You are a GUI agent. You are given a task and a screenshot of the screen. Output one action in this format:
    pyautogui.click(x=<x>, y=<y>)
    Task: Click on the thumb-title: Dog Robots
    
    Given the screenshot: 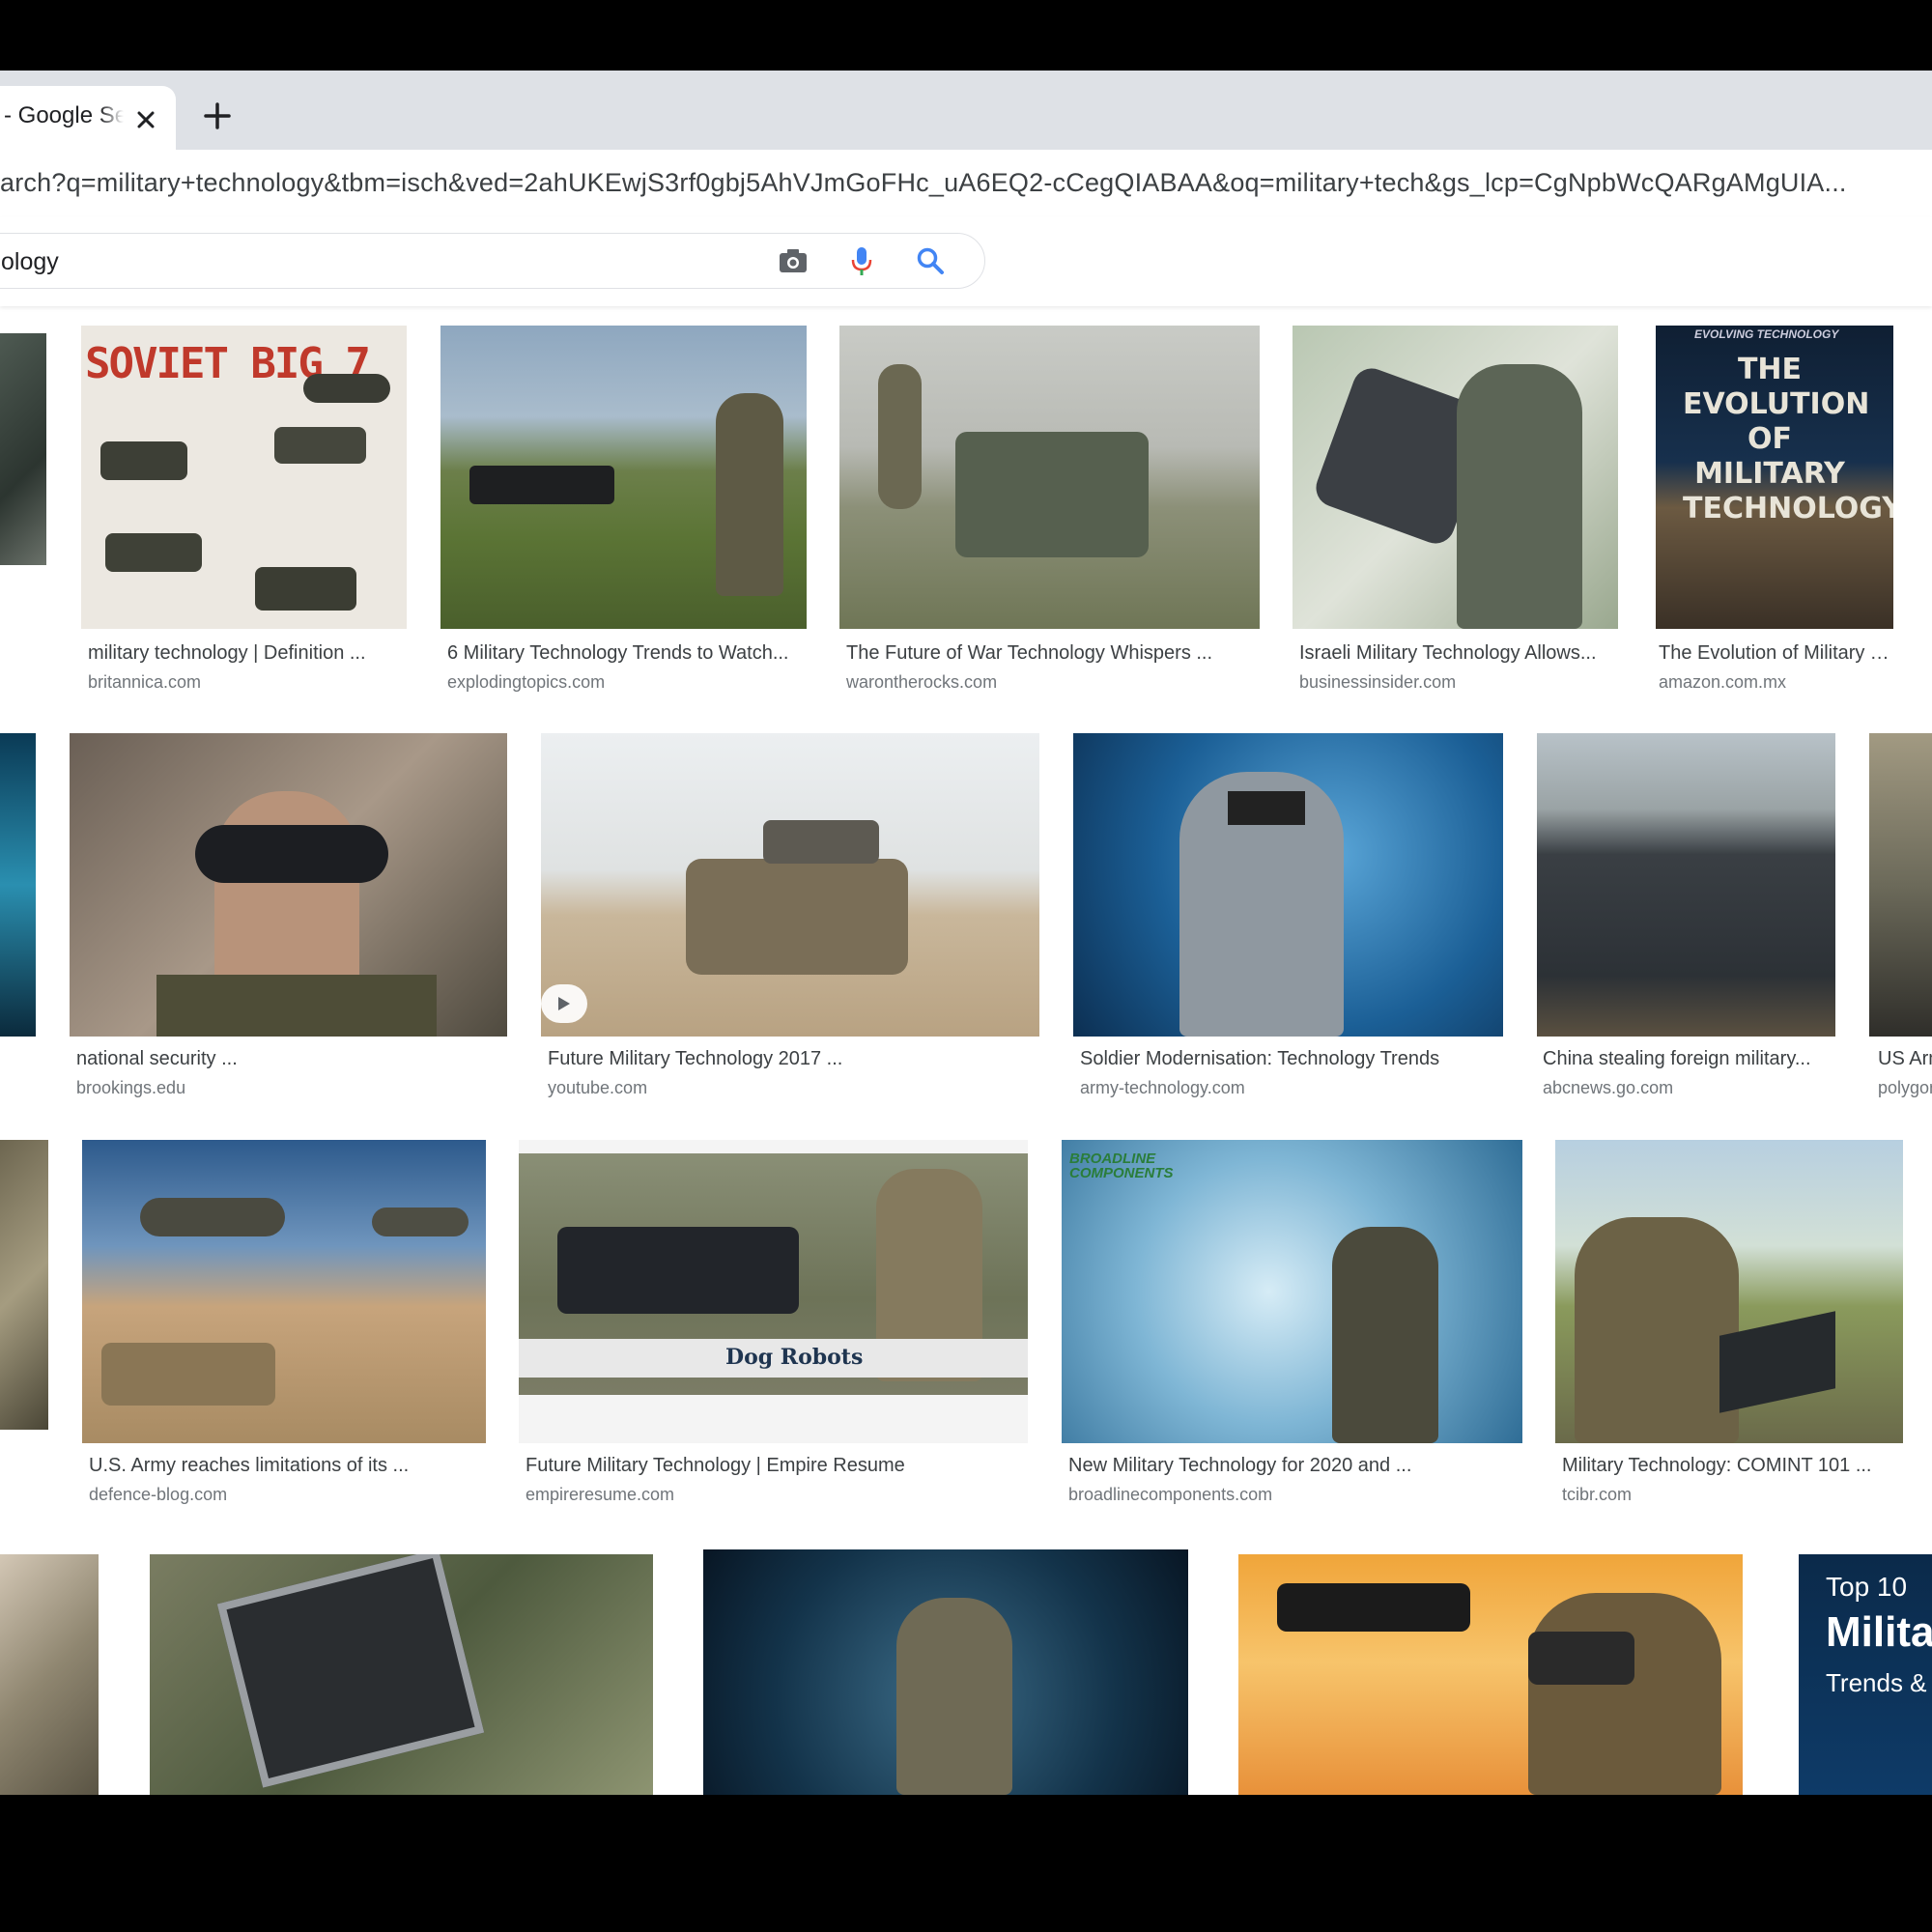 What is the action you would take?
    pyautogui.click(x=794, y=1357)
    